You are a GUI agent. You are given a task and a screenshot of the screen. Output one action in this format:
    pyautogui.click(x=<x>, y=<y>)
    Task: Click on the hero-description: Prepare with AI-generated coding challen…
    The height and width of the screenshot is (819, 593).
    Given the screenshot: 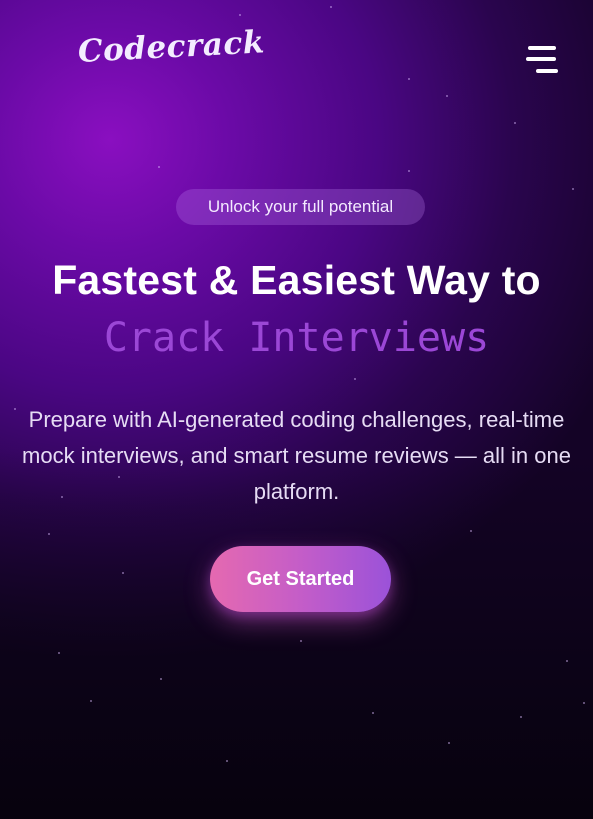 What is the action you would take?
    pyautogui.click(x=296, y=455)
    